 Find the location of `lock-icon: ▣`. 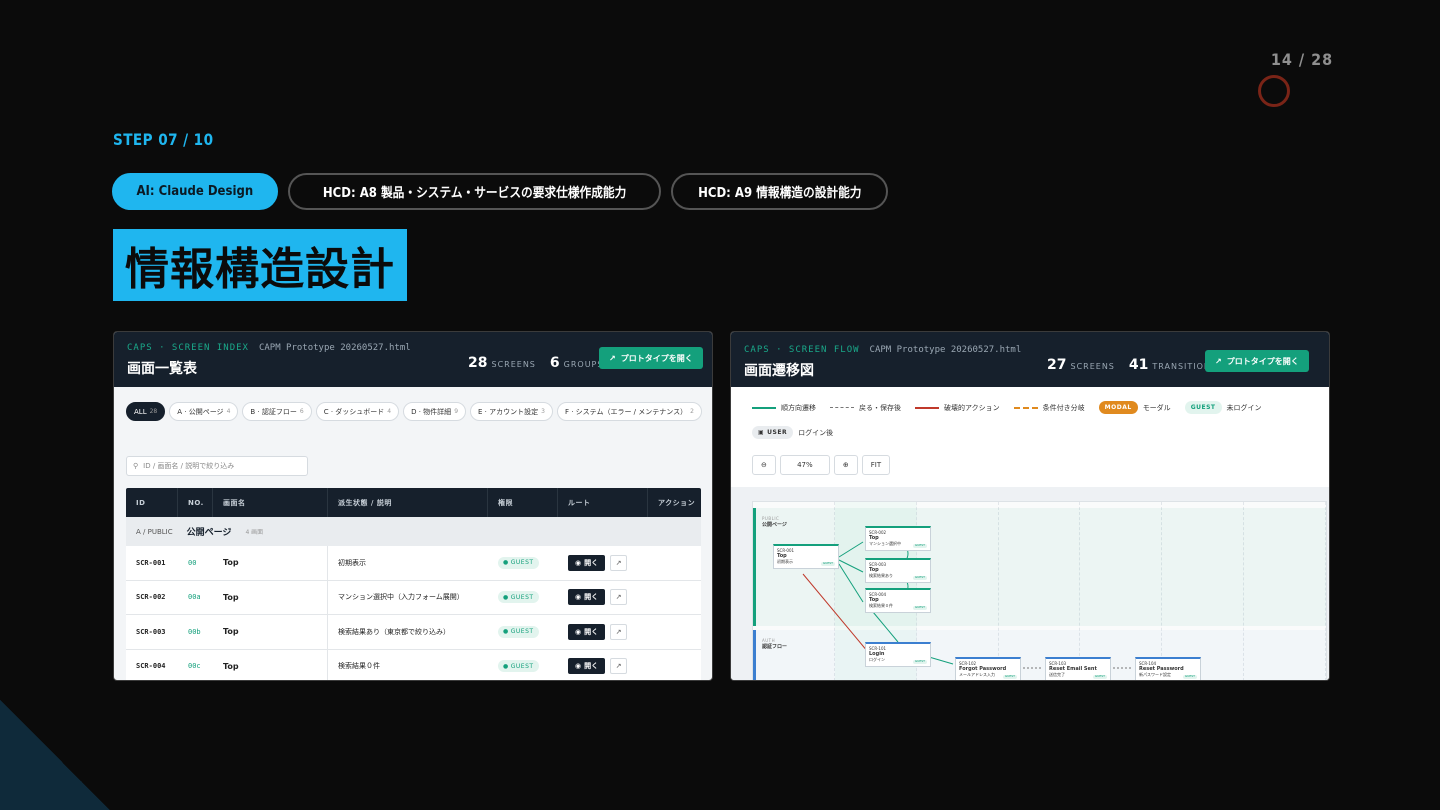

lock-icon: ▣ is located at coordinates (761, 432).